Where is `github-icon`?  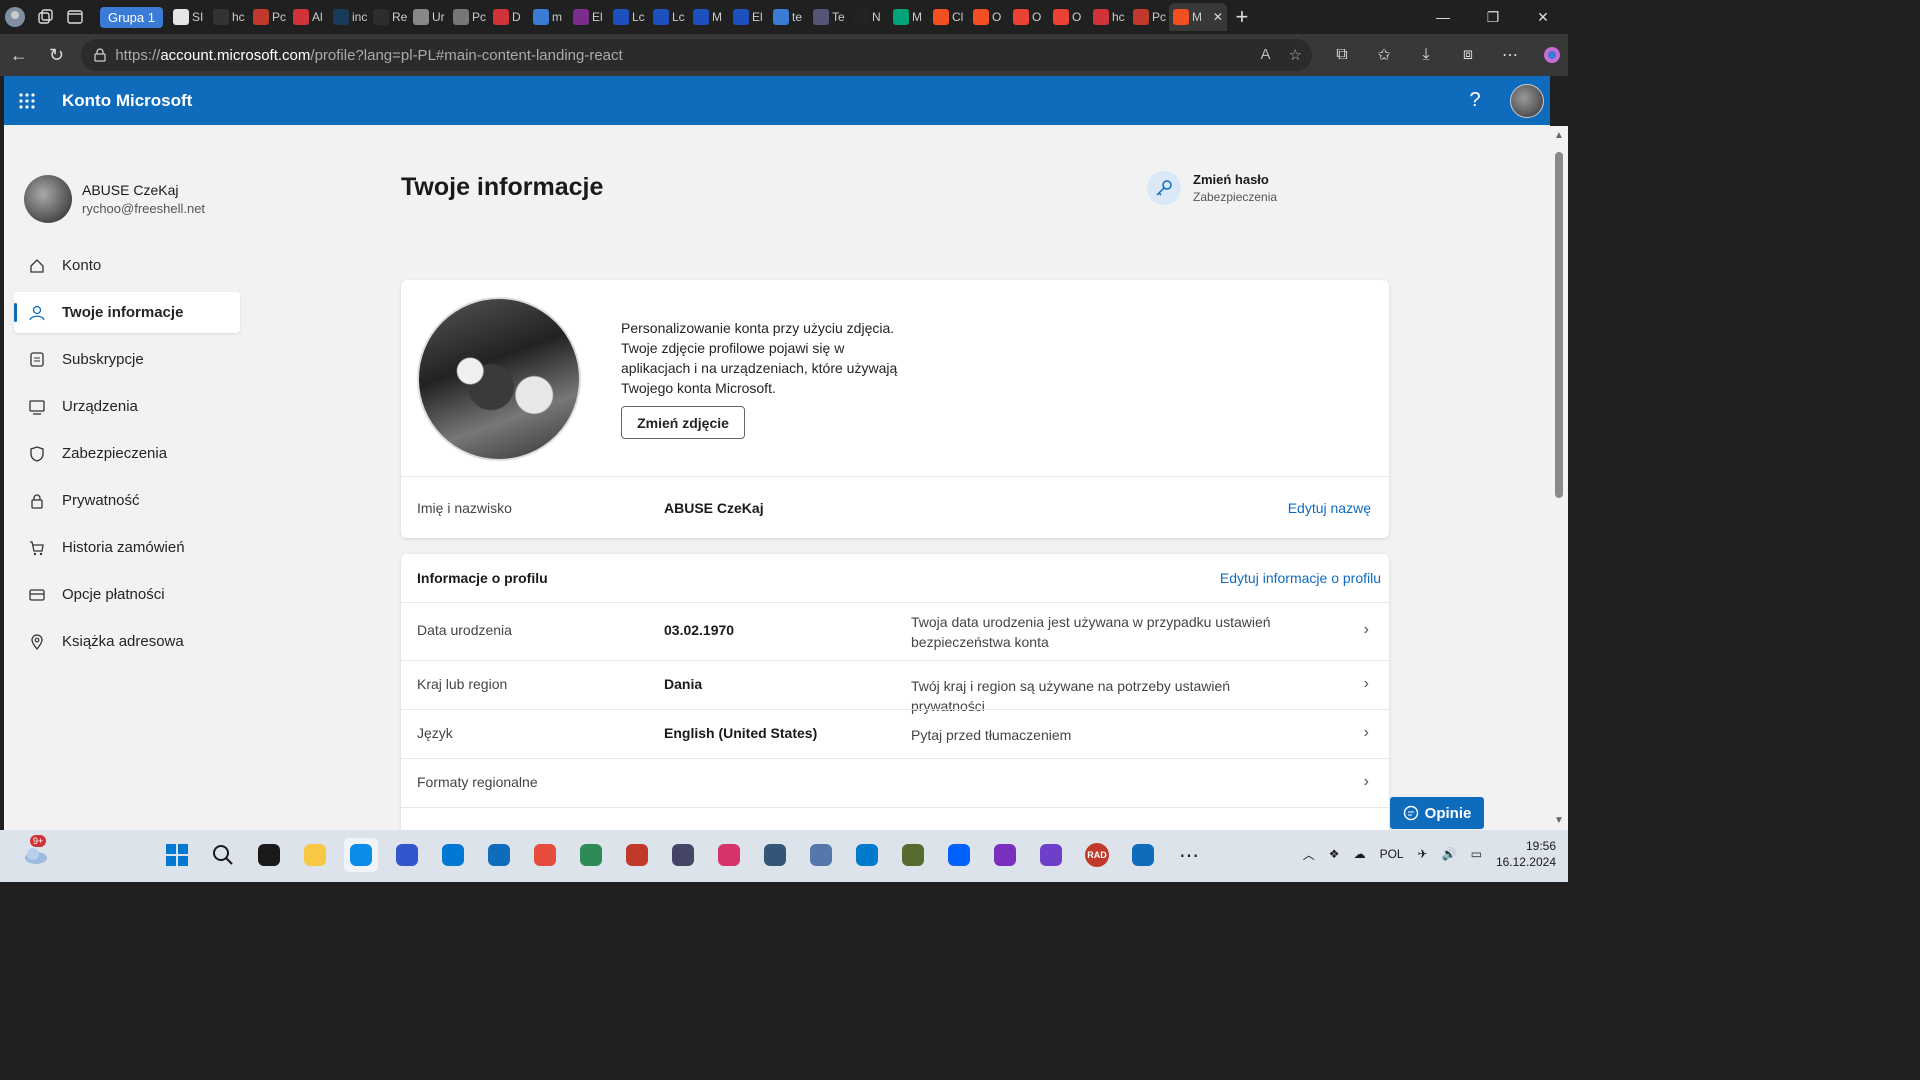
github-icon is located at coordinates (1051, 855).